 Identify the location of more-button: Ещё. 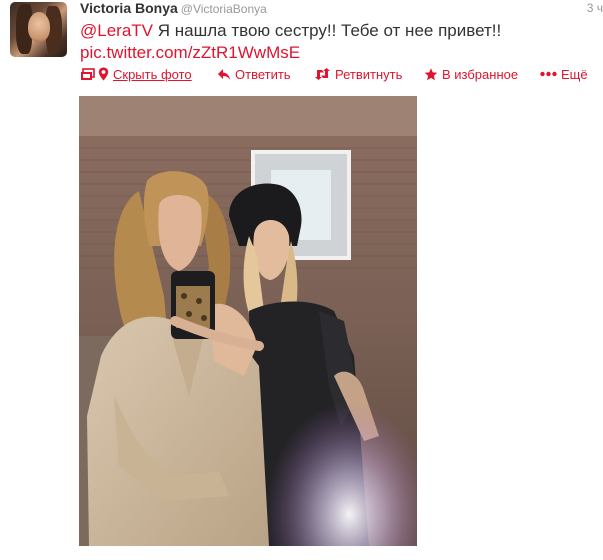
(564, 74).